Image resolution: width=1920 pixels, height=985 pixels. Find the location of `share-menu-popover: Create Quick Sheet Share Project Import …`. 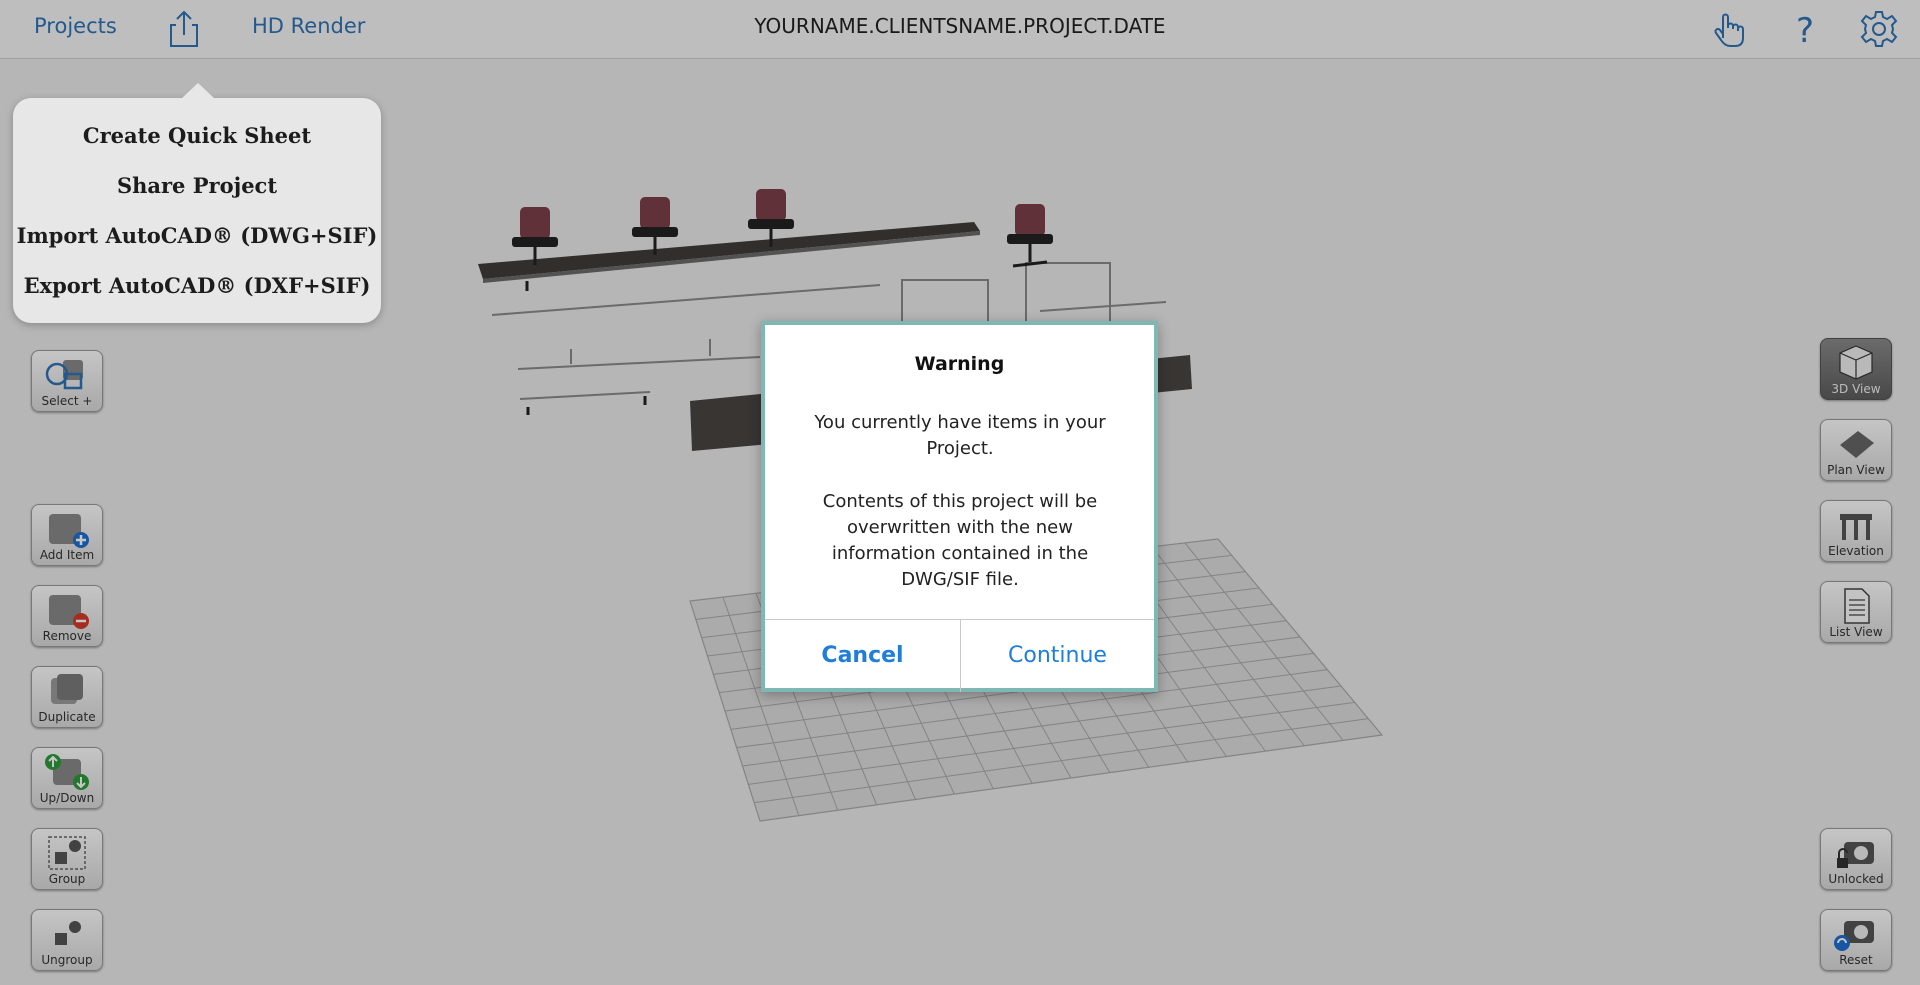

share-menu-popover: Create Quick Sheet Share Project Import … is located at coordinates (197, 203).